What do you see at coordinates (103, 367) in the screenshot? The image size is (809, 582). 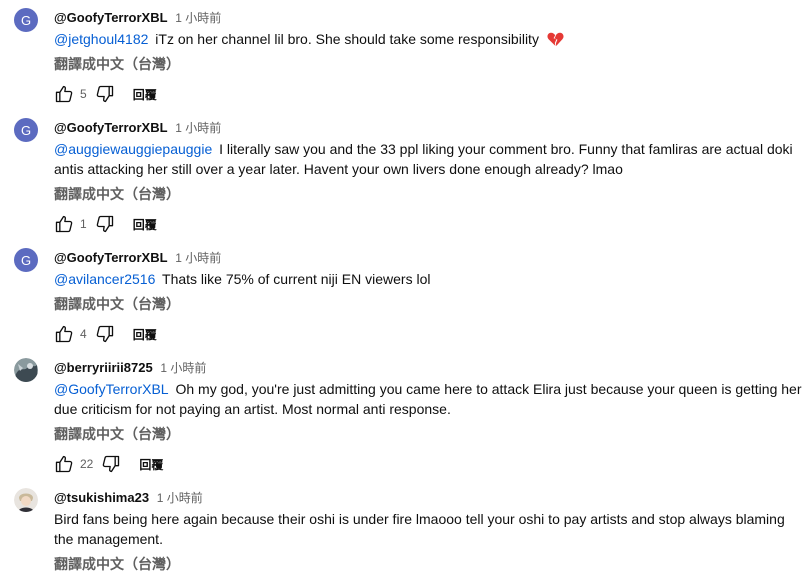 I see `comment-author: @berryriirii8725` at bounding box center [103, 367].